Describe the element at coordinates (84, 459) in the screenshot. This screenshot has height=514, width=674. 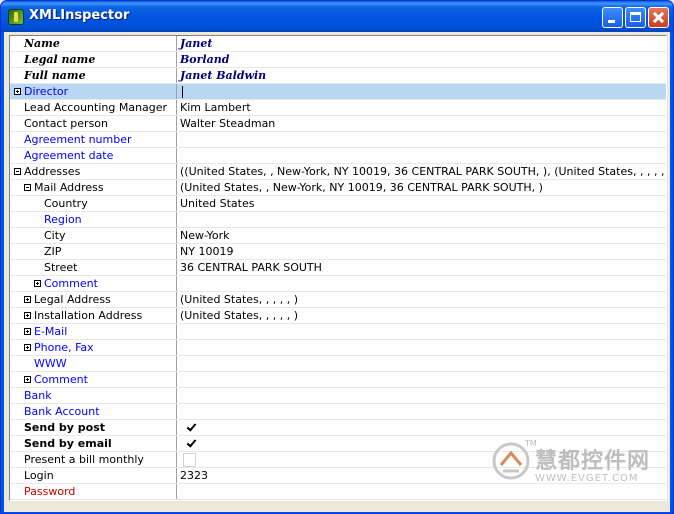
I see `row-label: Present a bill monthly` at that location.